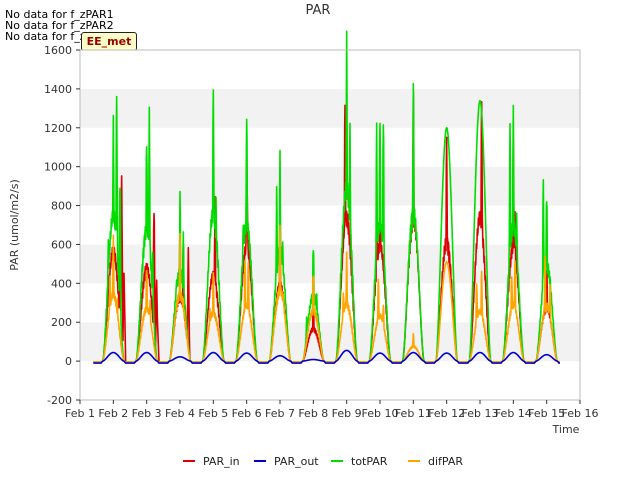 The image size is (640, 480). I want to click on x-tick-label: Feb 5, so click(213, 413).